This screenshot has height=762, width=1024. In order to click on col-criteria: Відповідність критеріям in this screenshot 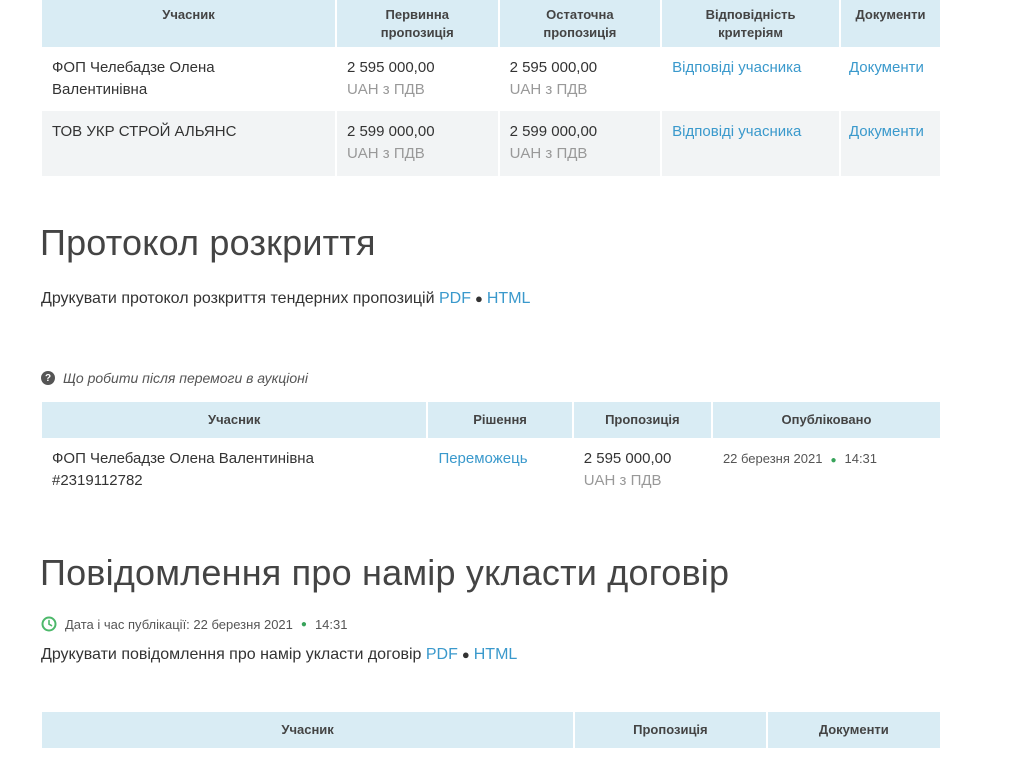, I will do `click(750, 23)`.